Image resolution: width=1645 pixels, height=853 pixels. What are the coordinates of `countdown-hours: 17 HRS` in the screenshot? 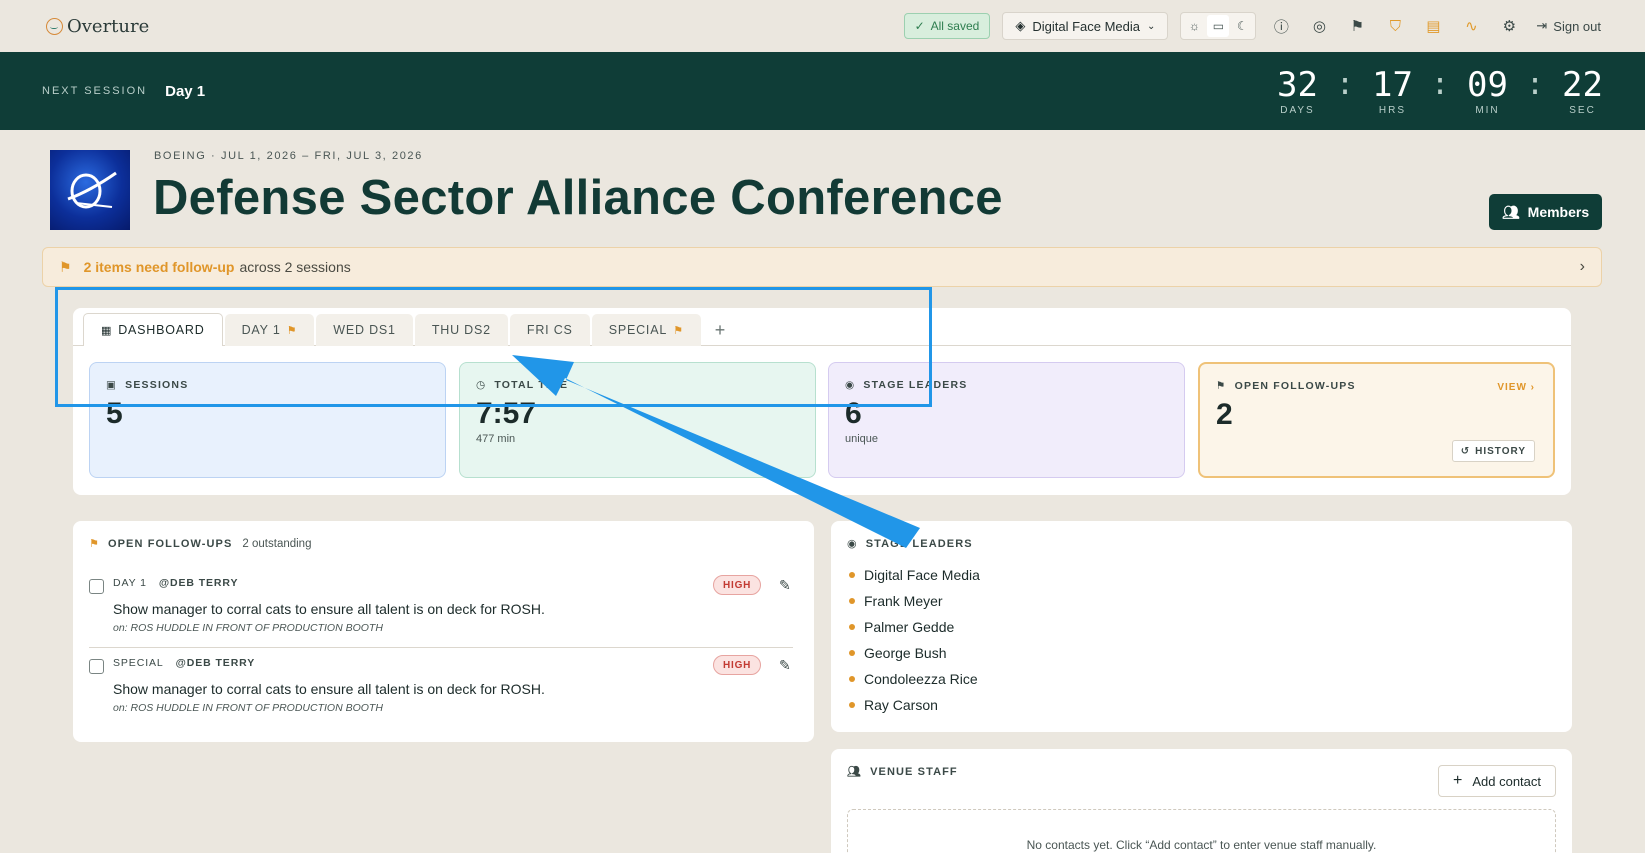 It's located at (1392, 90).